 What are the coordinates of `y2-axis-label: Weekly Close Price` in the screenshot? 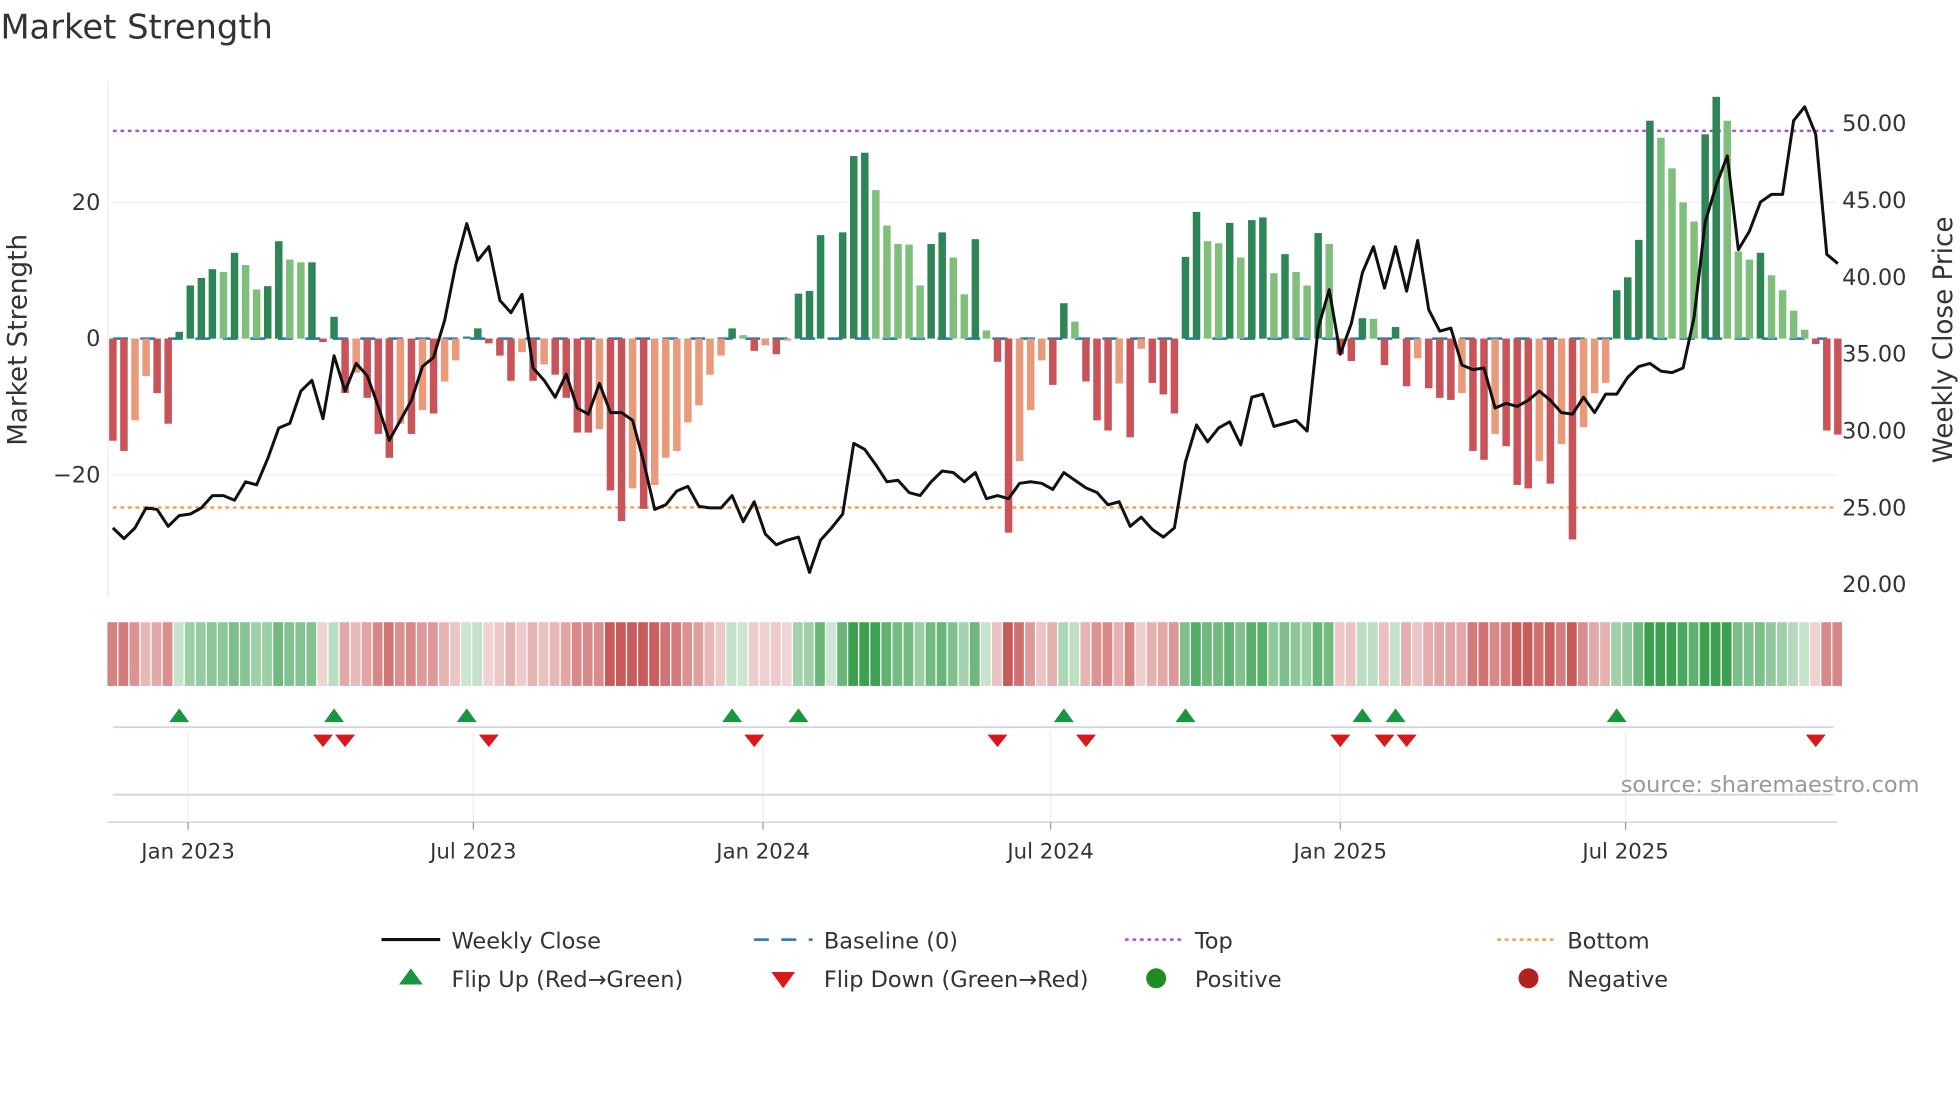 It's located at (1944, 340).